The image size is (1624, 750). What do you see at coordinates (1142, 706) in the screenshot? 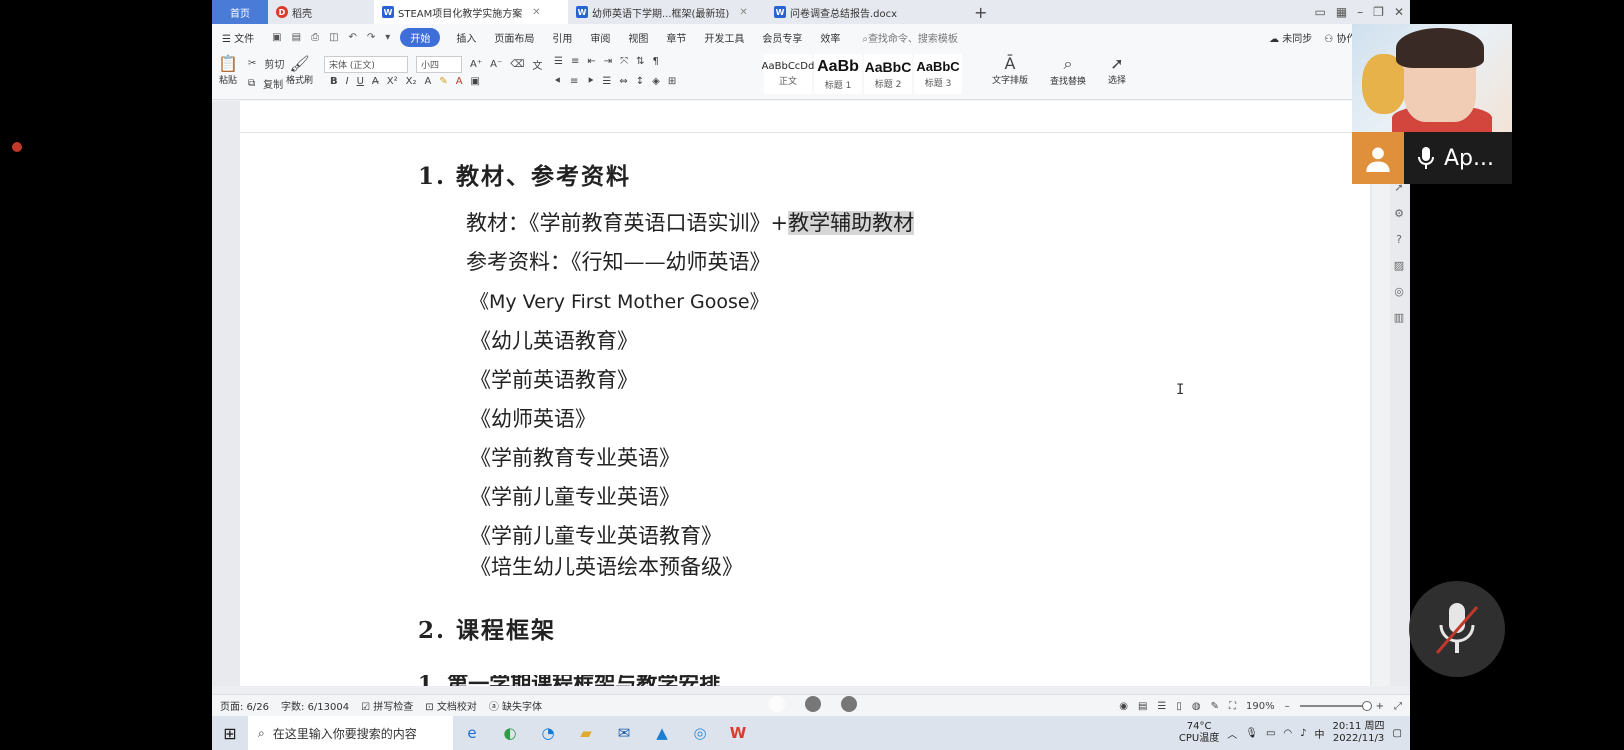
I see `page-view-icon: ▤` at bounding box center [1142, 706].